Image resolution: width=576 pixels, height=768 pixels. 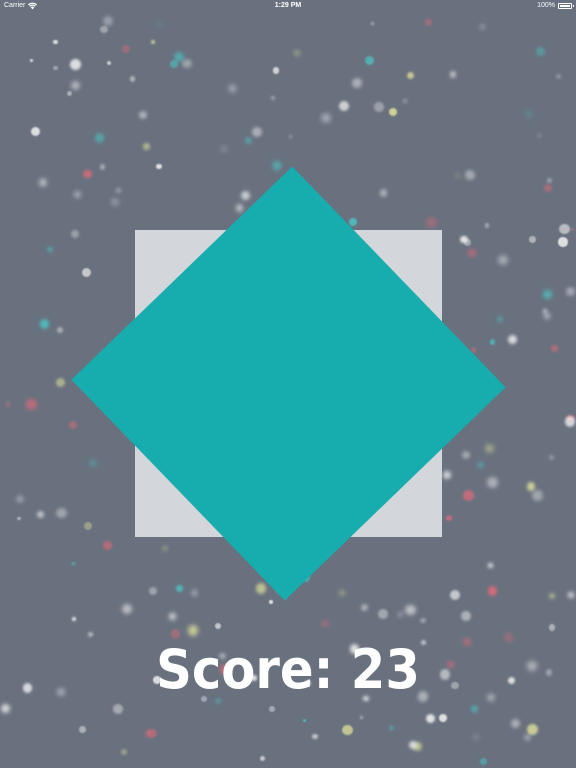 I want to click on score-label: Score: 23, so click(x=288, y=669).